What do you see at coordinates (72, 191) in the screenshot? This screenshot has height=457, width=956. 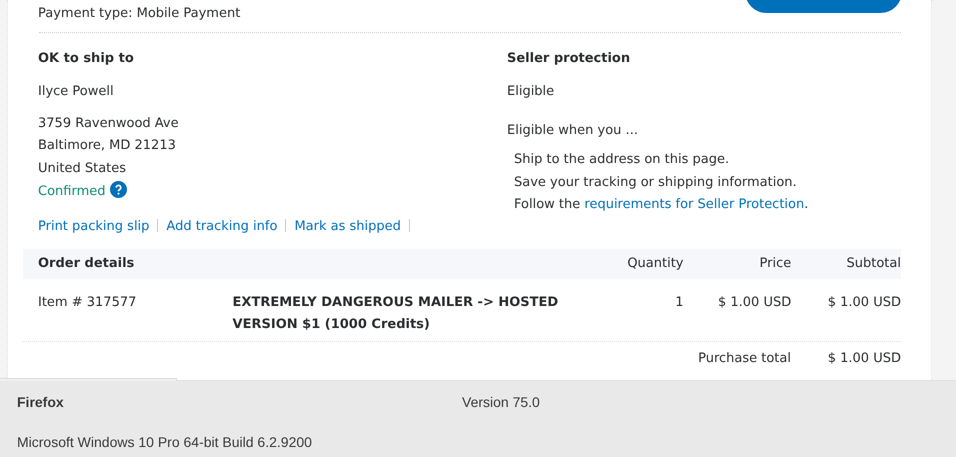 I see `status-label: Confirmed` at bounding box center [72, 191].